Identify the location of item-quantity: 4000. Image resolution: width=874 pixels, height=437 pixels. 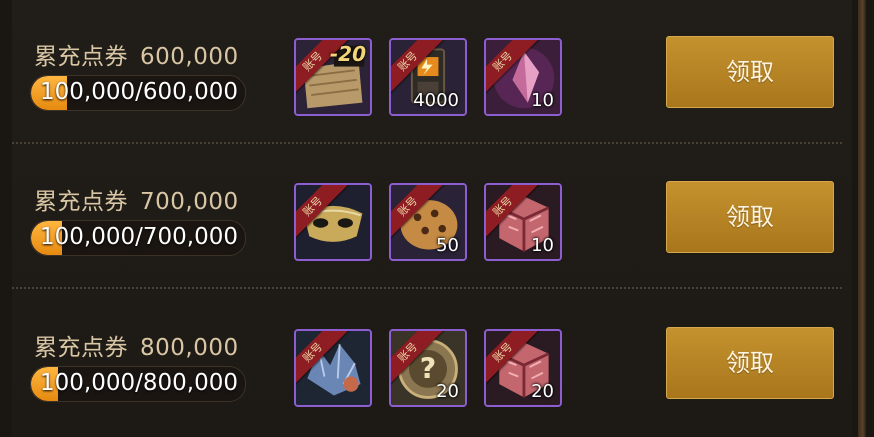
(436, 100).